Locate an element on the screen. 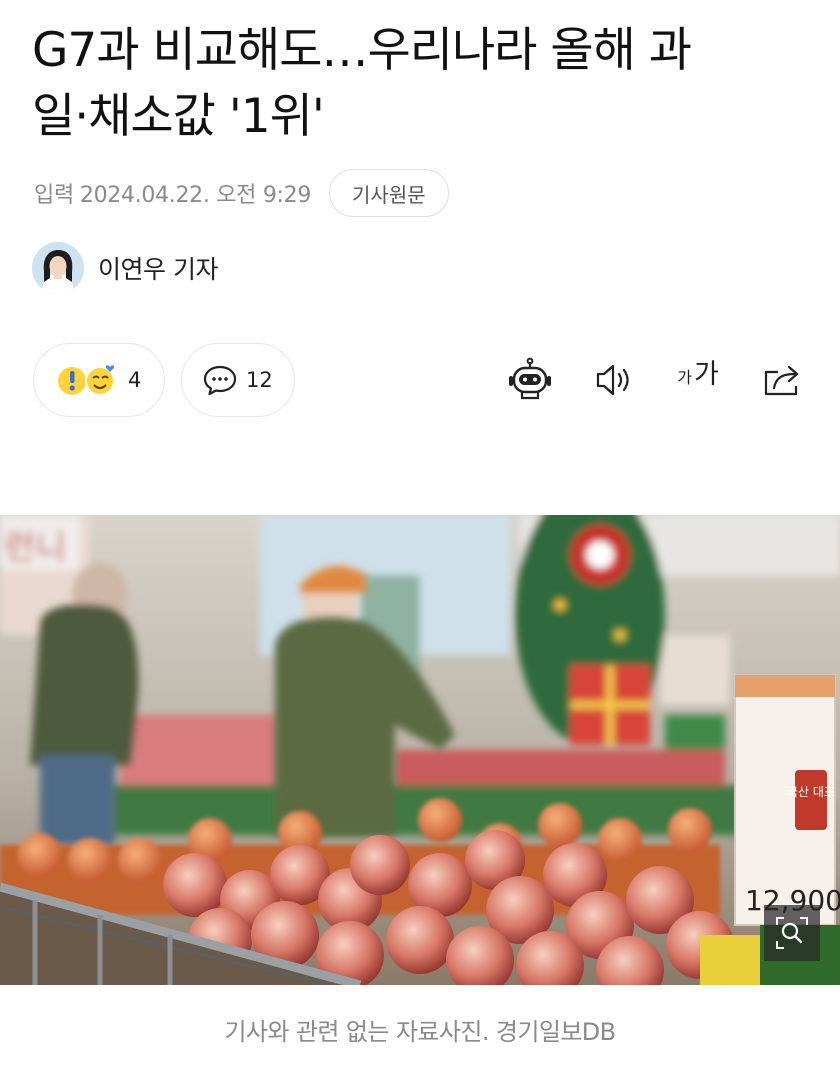 The image size is (840, 1079). publish-date-value: 2024.04.22. 오전 9:29 is located at coordinates (195, 195).